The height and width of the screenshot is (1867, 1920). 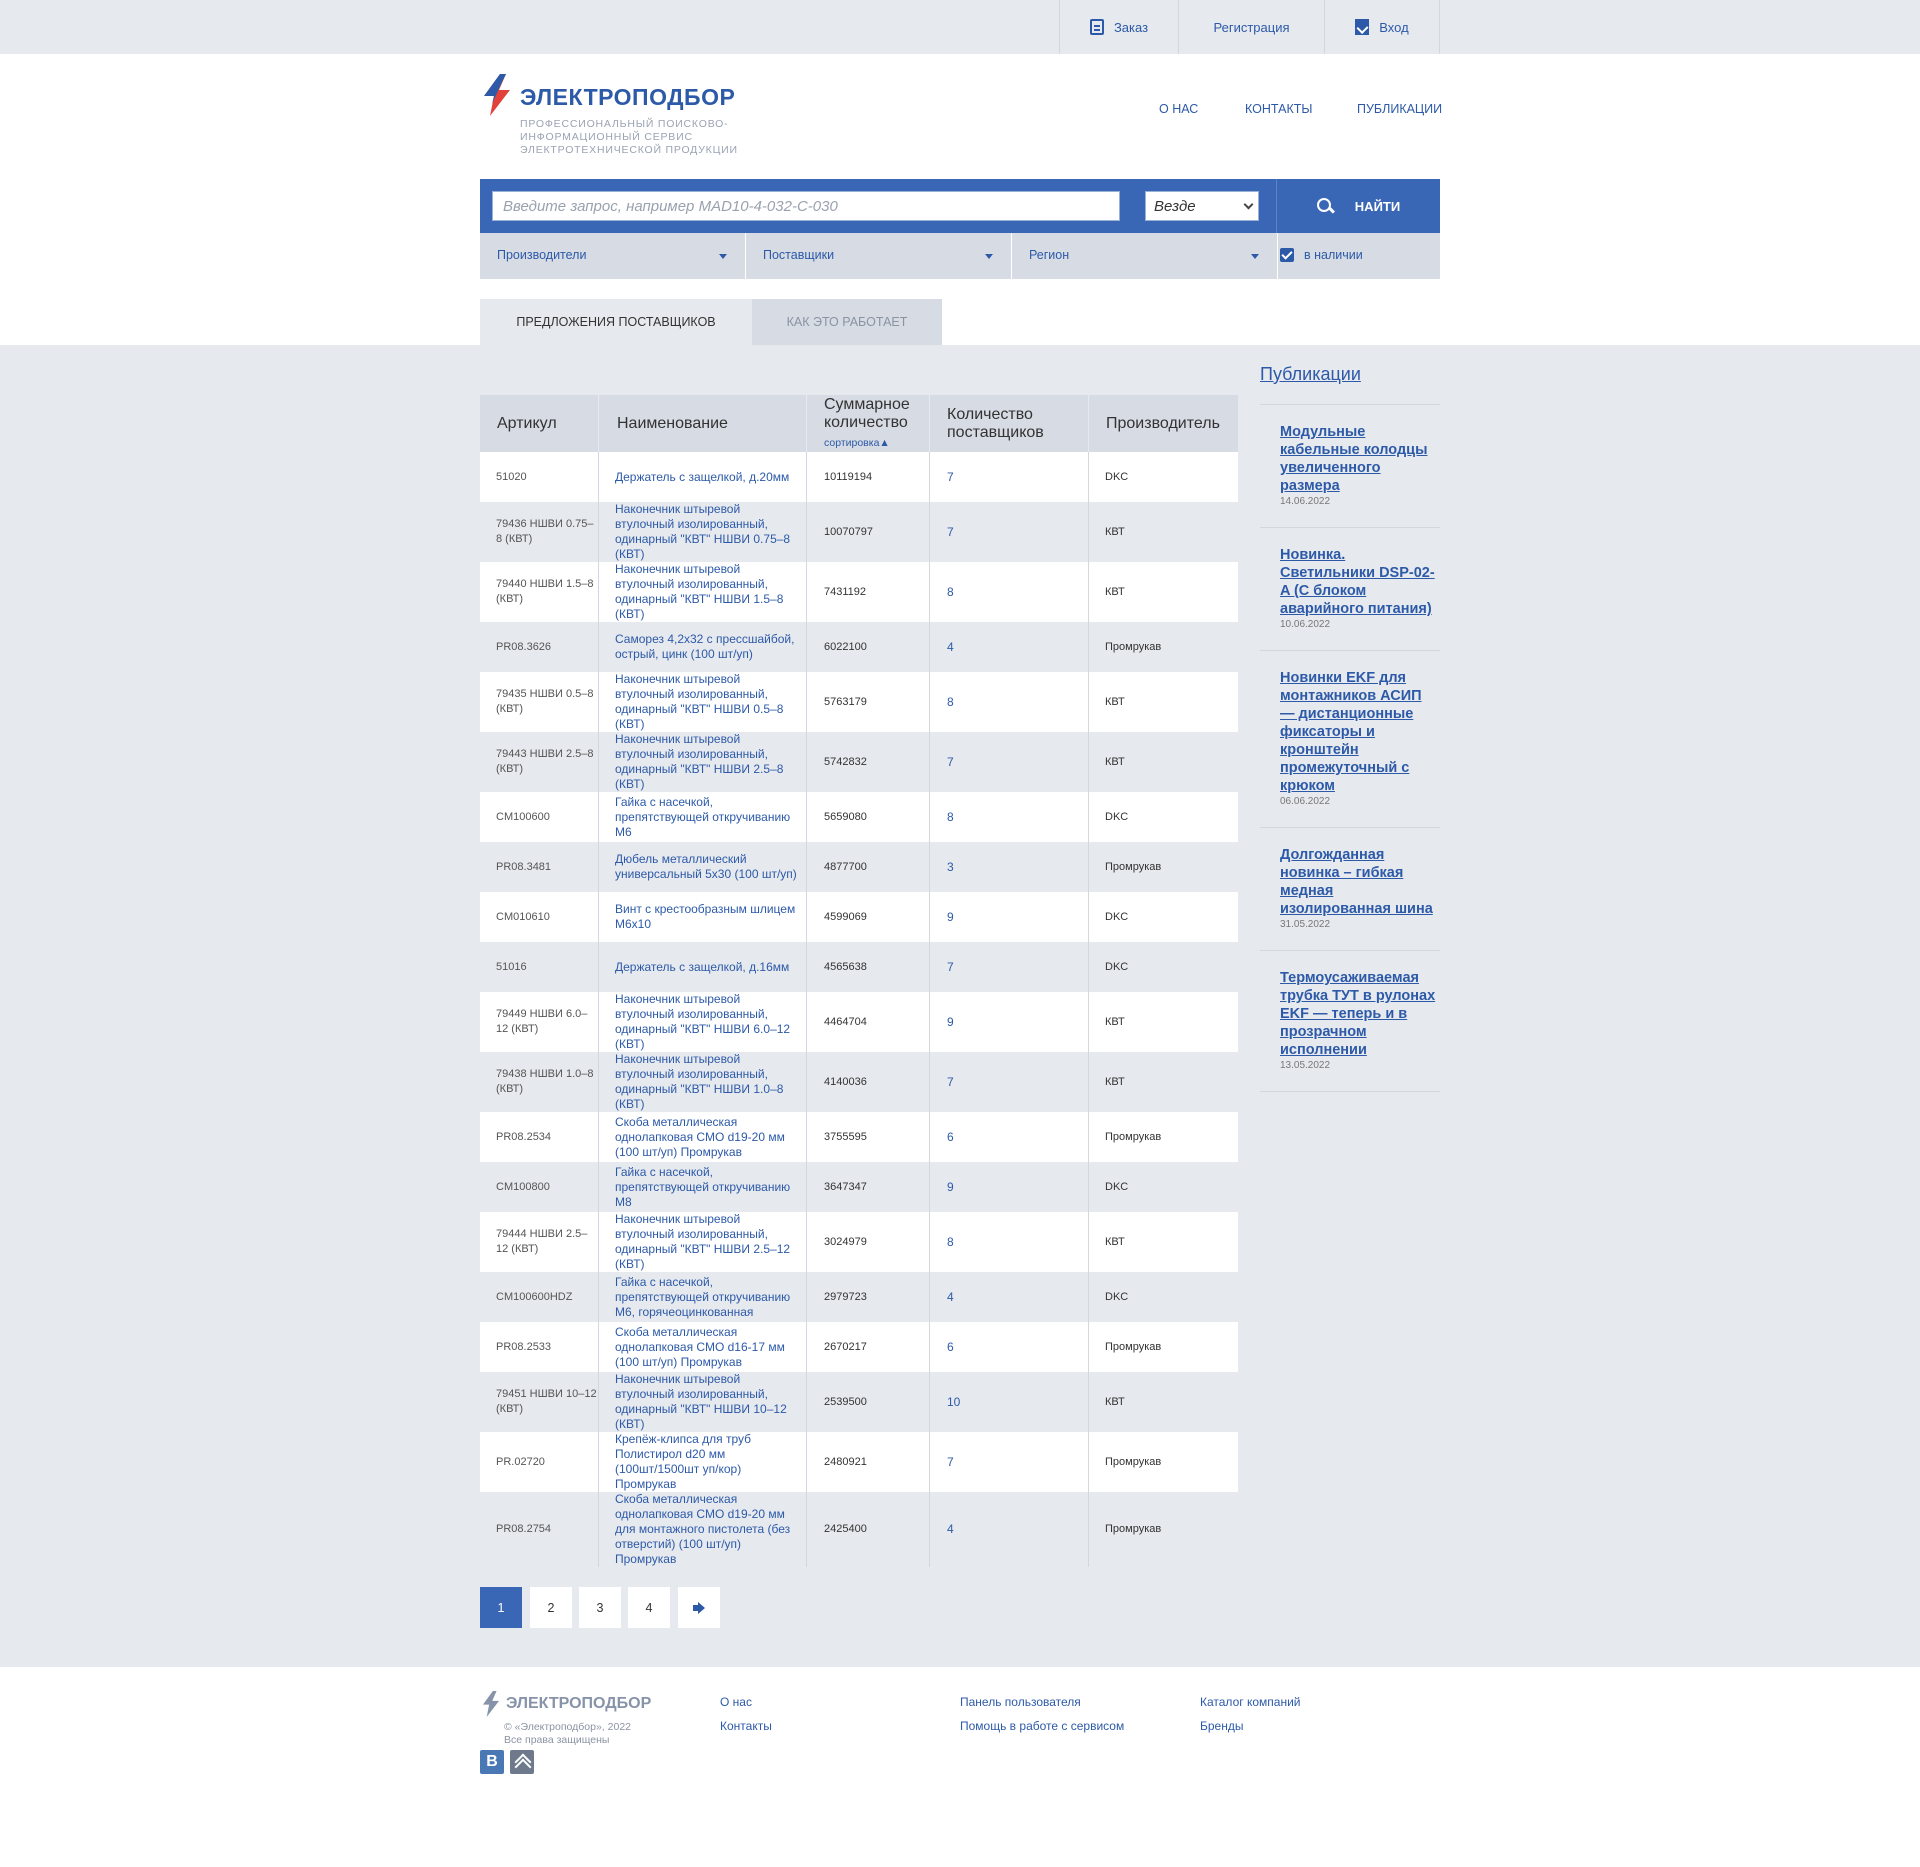 What do you see at coordinates (1145, 256) in the screenshot?
I see `filter-region: Регион` at bounding box center [1145, 256].